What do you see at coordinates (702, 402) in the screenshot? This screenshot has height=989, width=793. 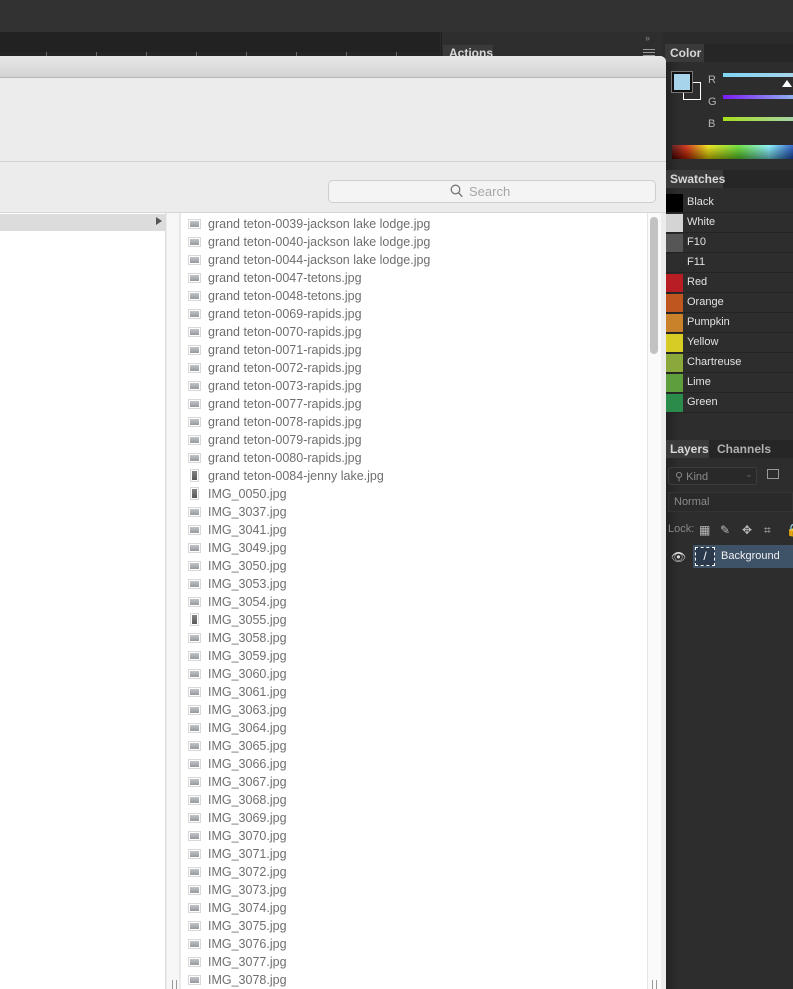 I see `swatch-name: Green` at bounding box center [702, 402].